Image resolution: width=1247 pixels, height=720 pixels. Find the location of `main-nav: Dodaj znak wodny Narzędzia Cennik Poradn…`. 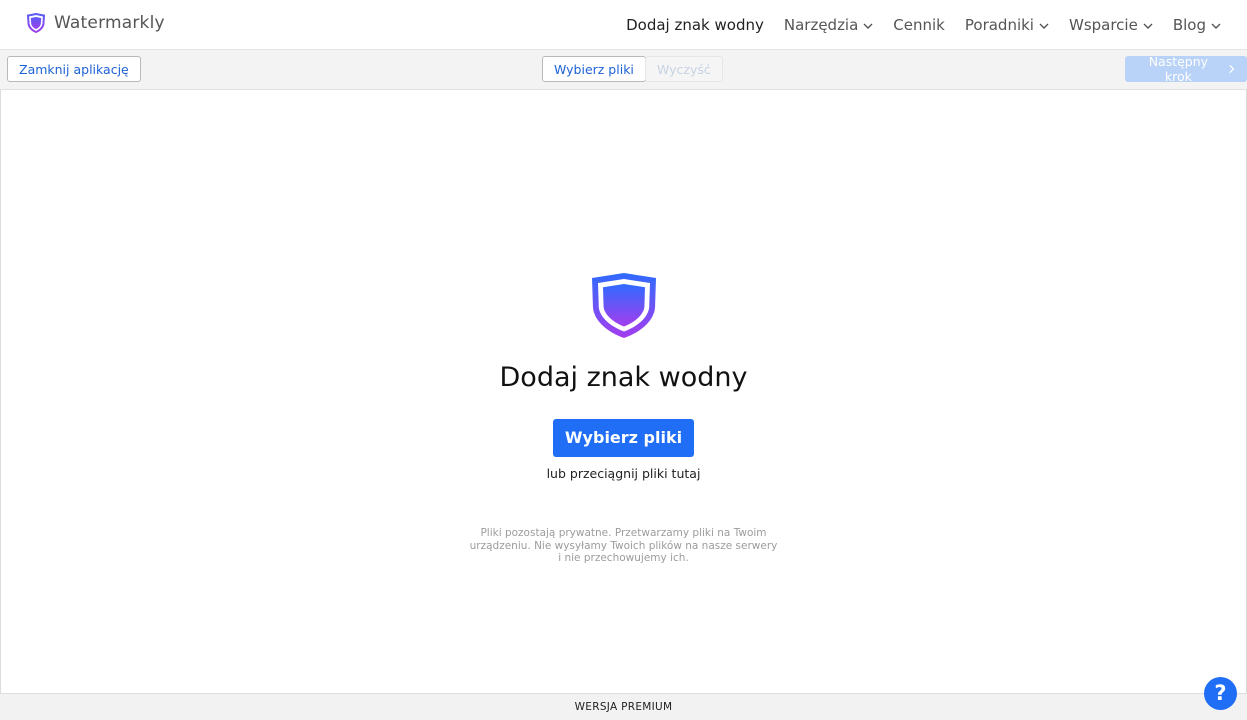

main-nav: Dodaj znak wodny Narzędzia Cennik Poradn… is located at coordinates (913, 25).